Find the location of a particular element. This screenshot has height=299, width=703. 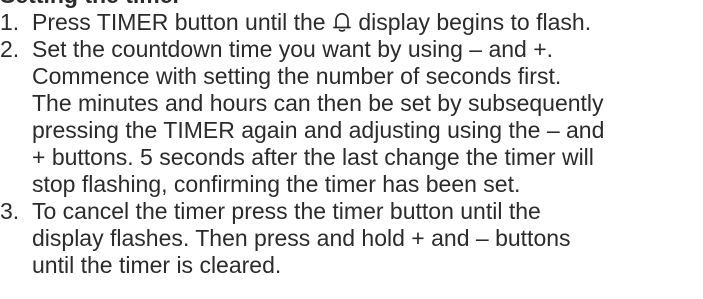

step-line: until the timer is cleared. is located at coordinates (157, 265).